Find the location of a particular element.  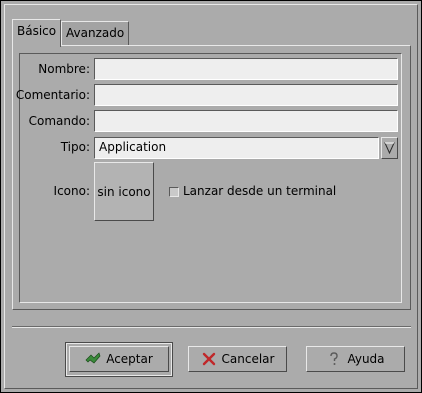

type-label: Tipo: is located at coordinates (75, 147).